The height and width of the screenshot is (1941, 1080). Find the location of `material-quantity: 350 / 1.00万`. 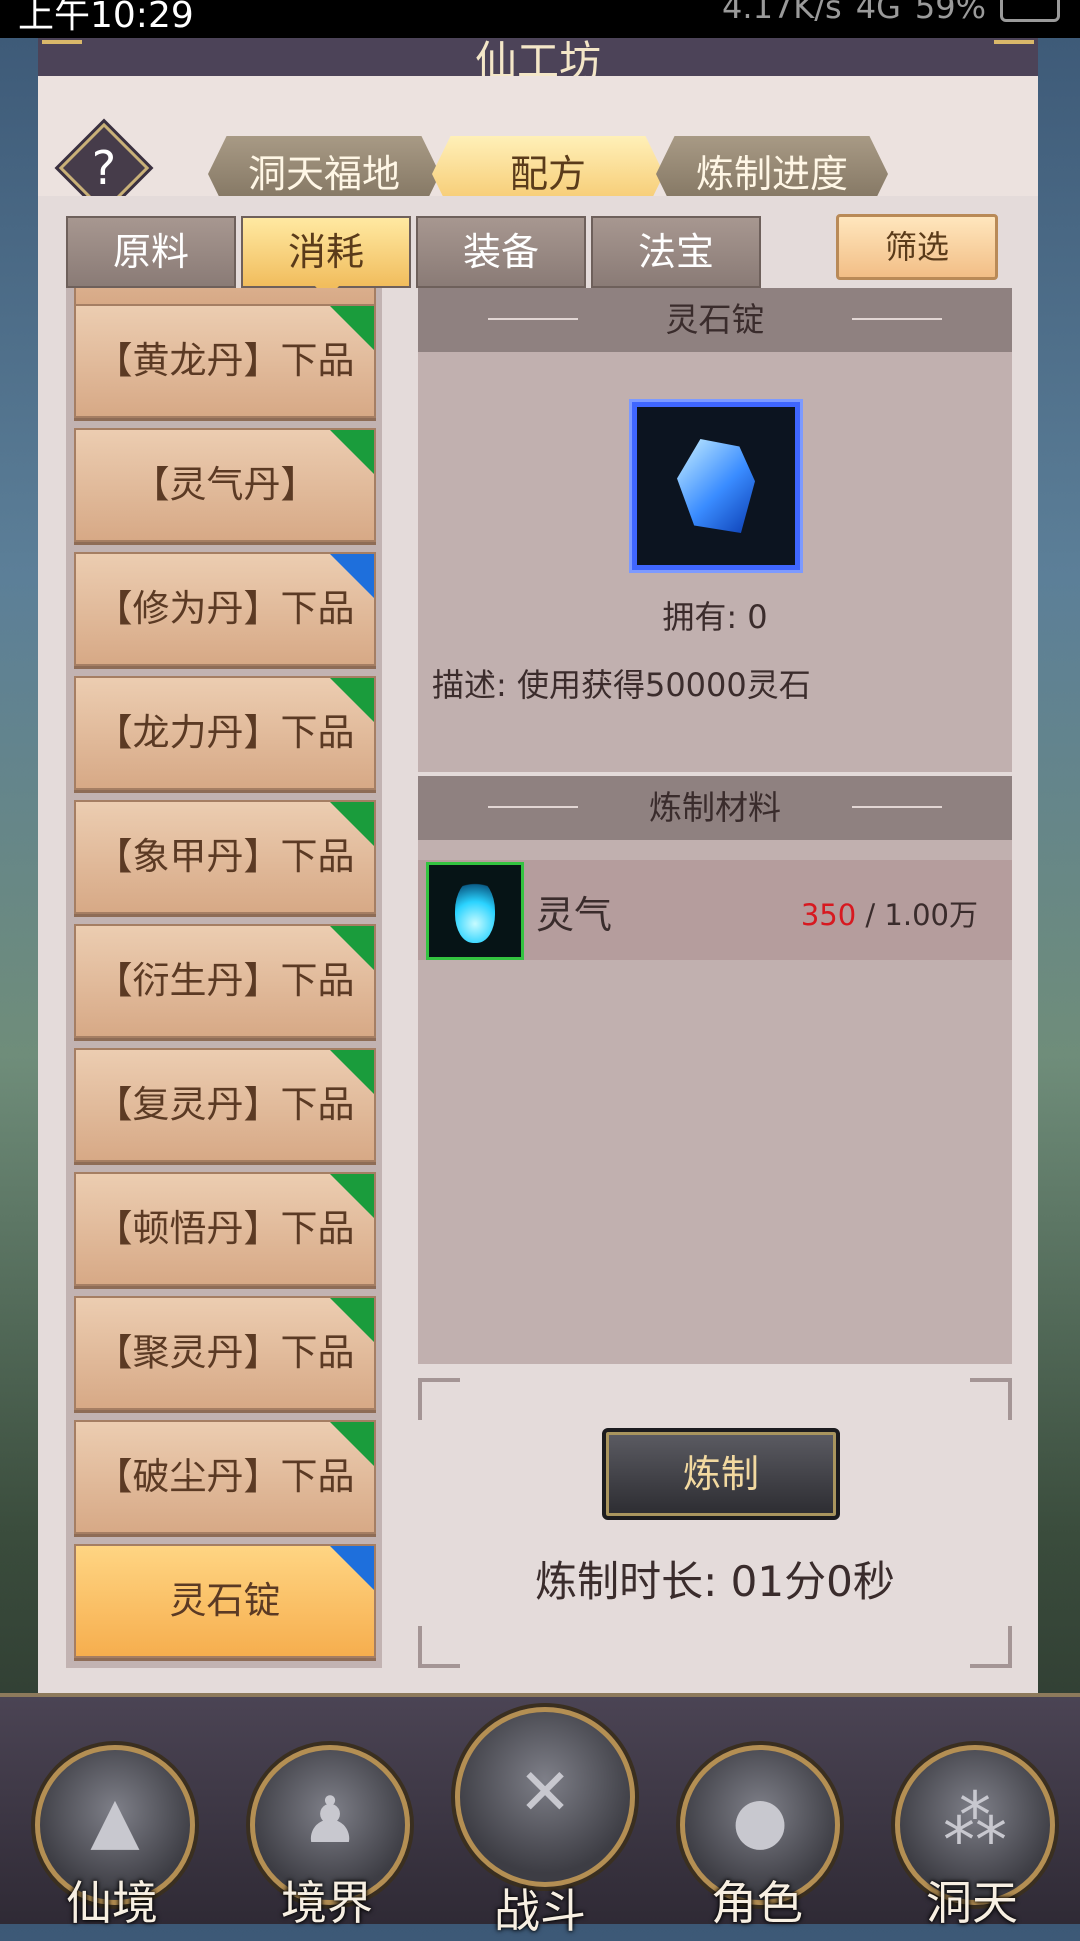

material-quantity: 350 / 1.00万 is located at coordinates (889, 913).